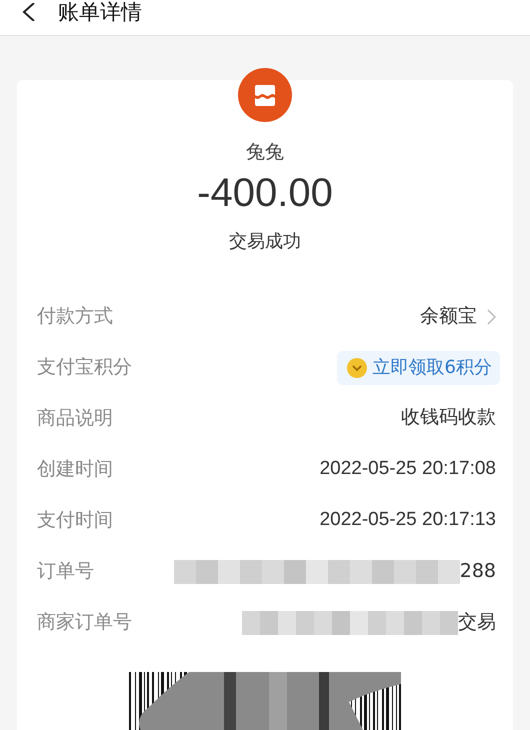  I want to click on payment-method-link: 余额宝, so click(458, 316).